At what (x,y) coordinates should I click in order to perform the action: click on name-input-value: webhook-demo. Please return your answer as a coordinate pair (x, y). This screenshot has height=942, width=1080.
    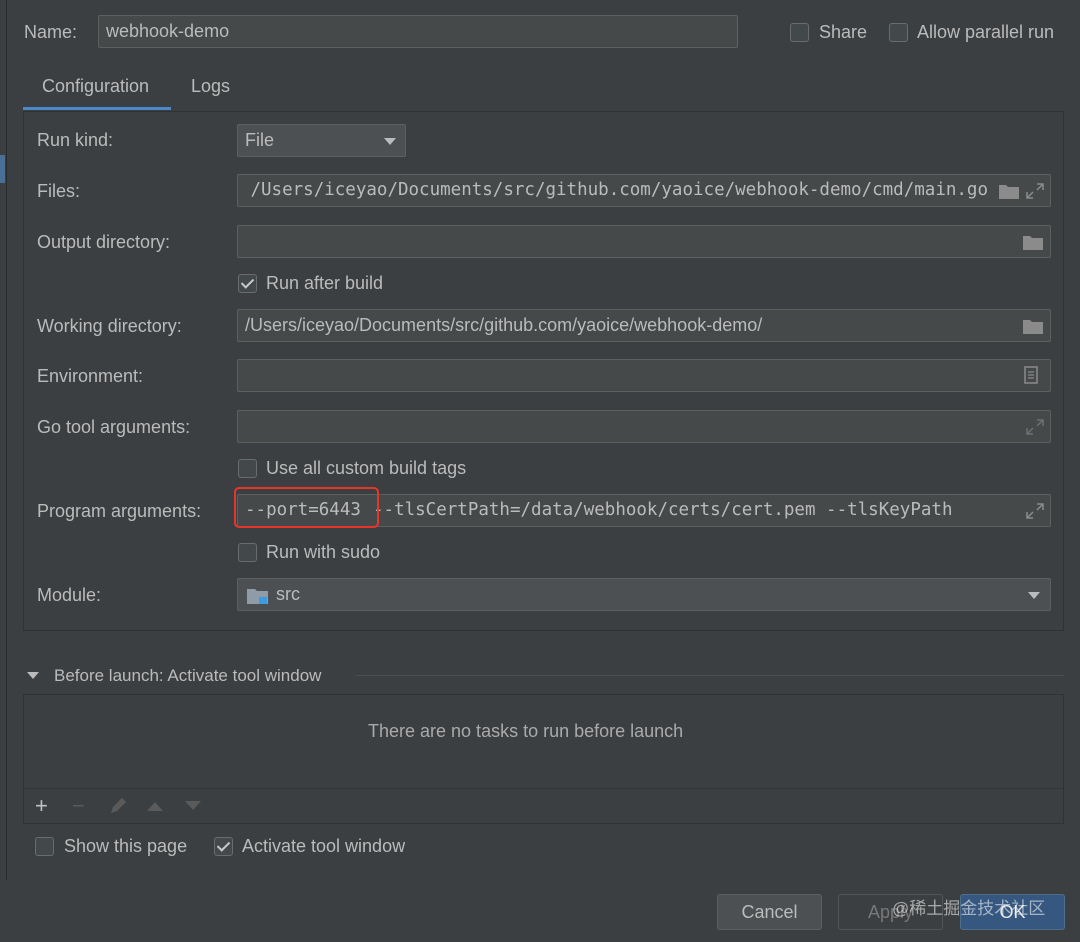
    Looking at the image, I should click on (168, 31).